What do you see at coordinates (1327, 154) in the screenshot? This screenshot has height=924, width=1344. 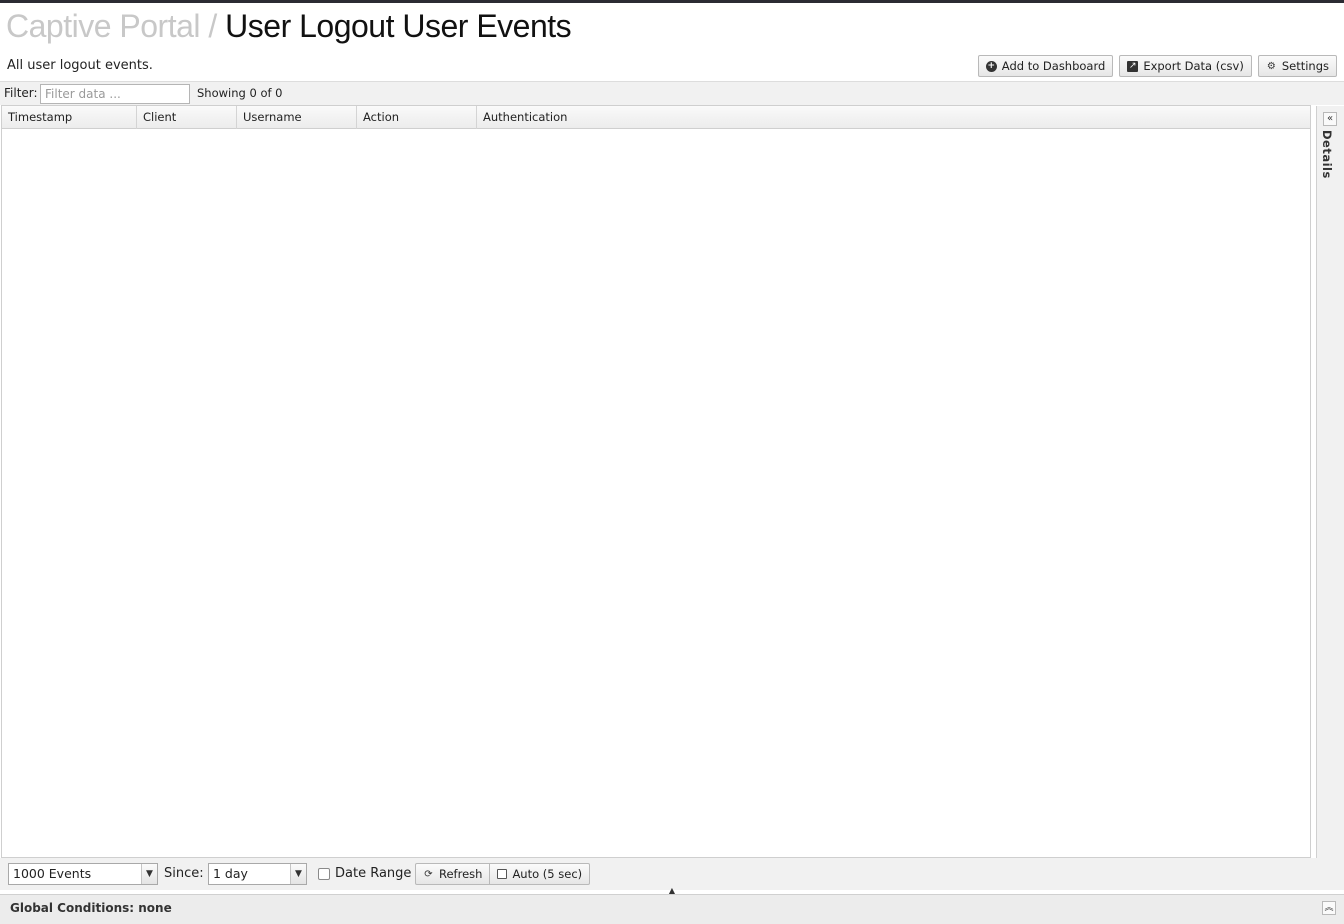 I see `details-panel-label: Details` at bounding box center [1327, 154].